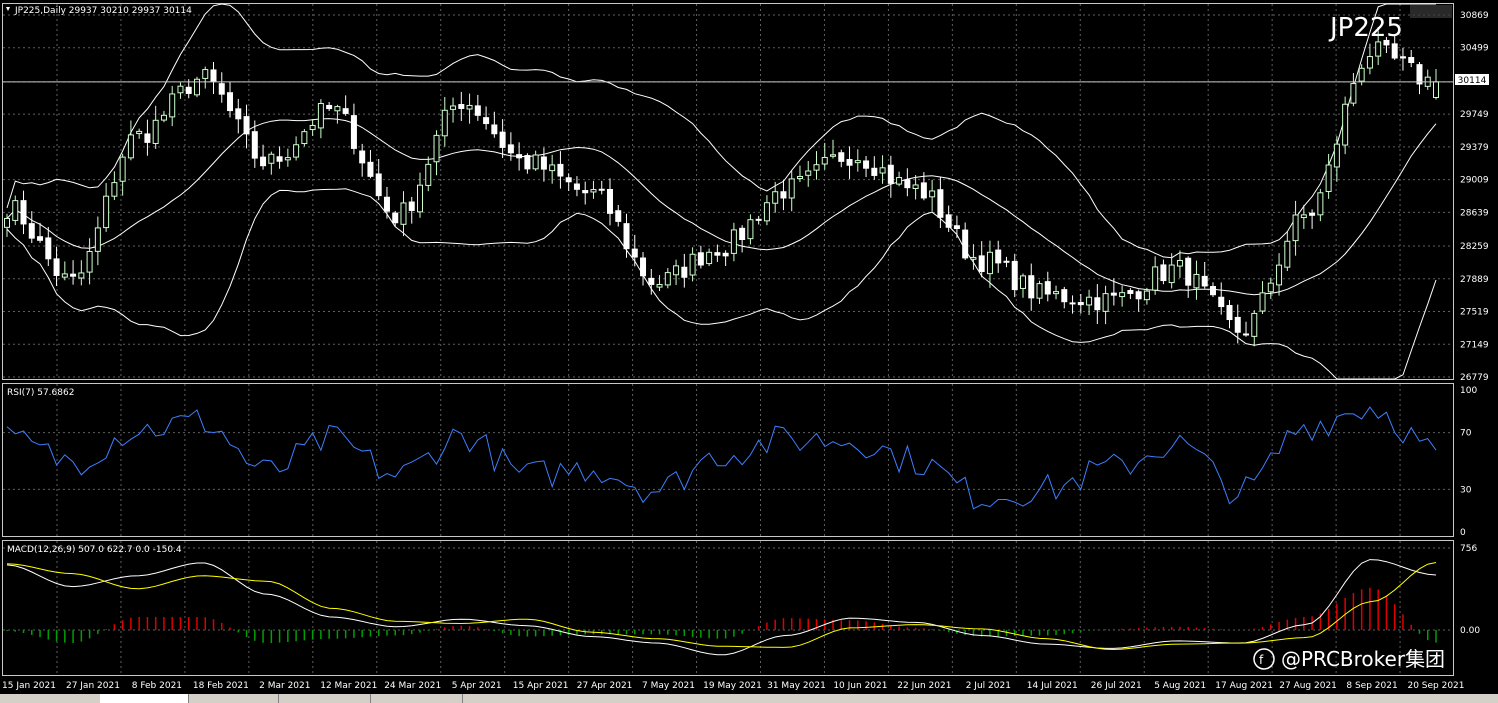 This screenshot has width=1498, height=703. Describe the element at coordinates (1349, 659) in the screenshot. I see `brand-watermark-group: f @PRCBroker集团` at that location.